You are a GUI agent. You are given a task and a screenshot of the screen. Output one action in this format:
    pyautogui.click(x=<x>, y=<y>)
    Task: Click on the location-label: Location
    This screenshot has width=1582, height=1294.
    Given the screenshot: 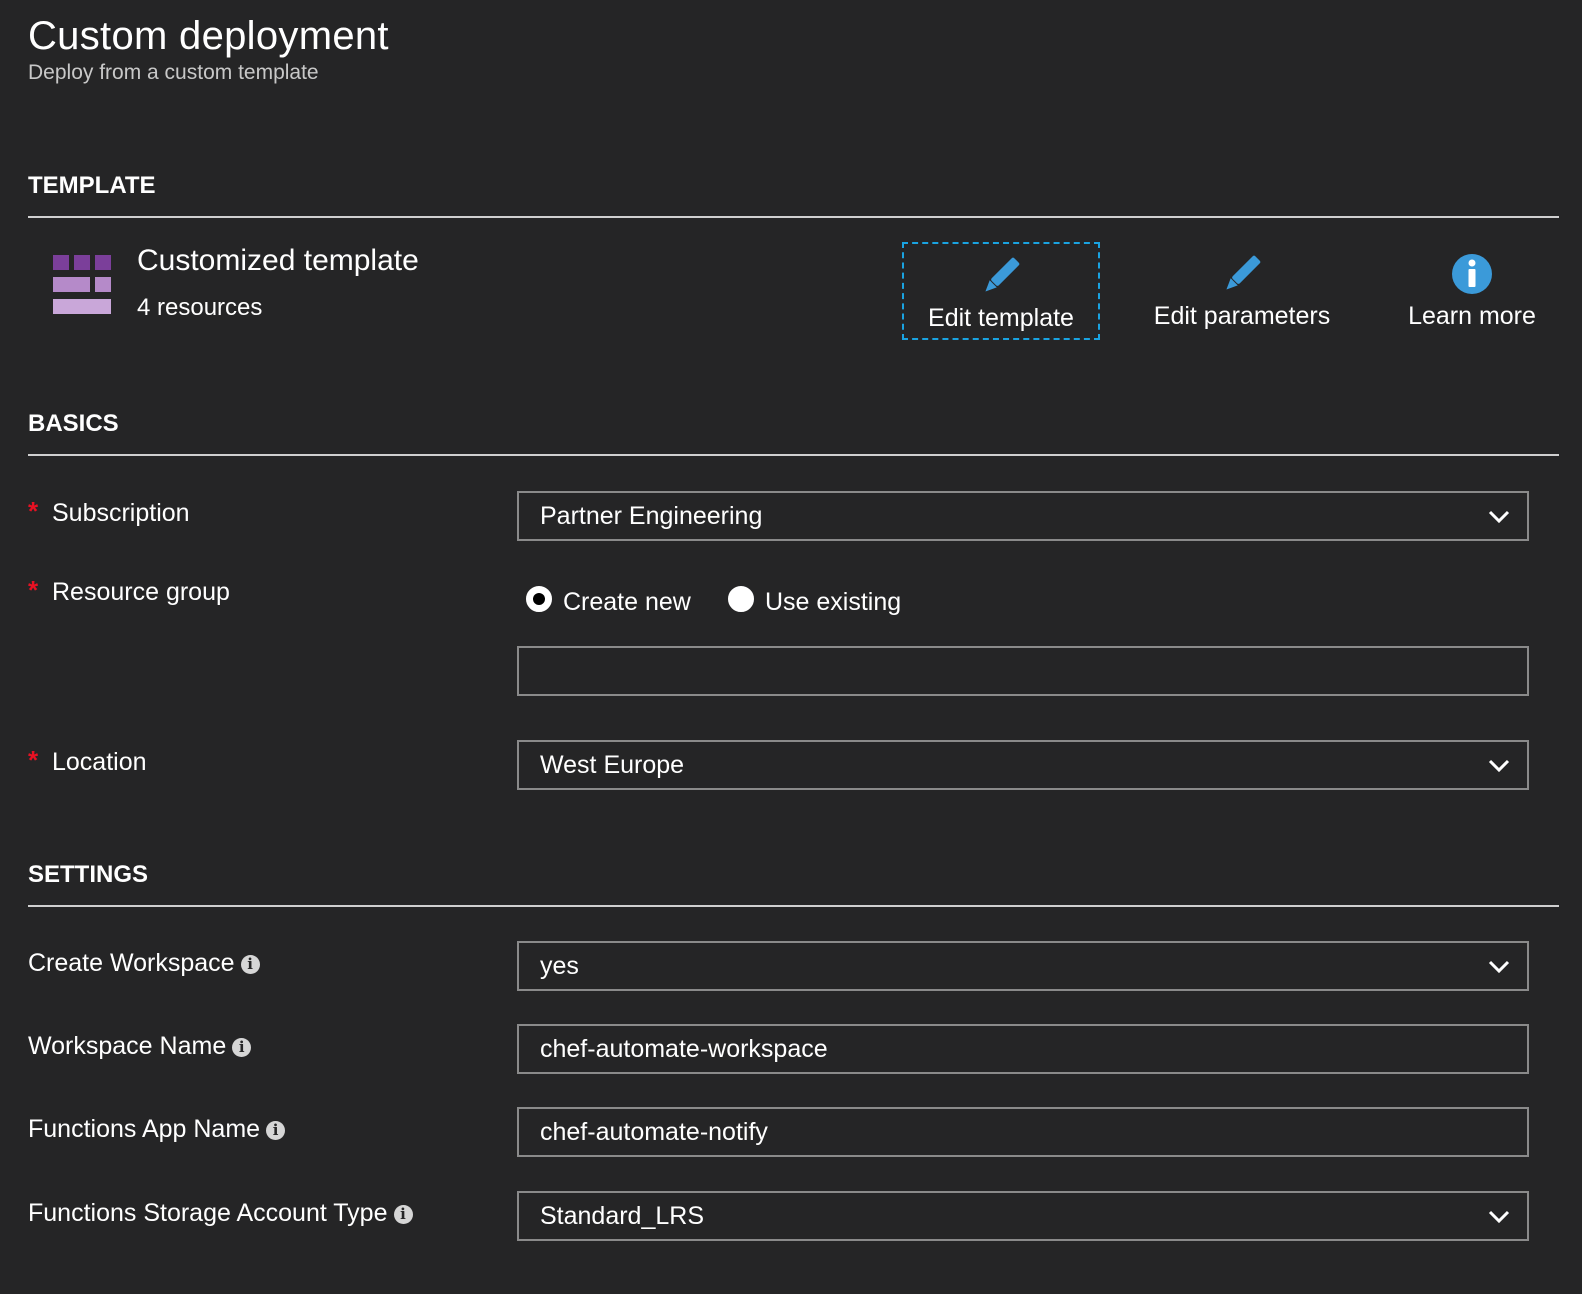 What is the action you would take?
    pyautogui.click(x=99, y=762)
    